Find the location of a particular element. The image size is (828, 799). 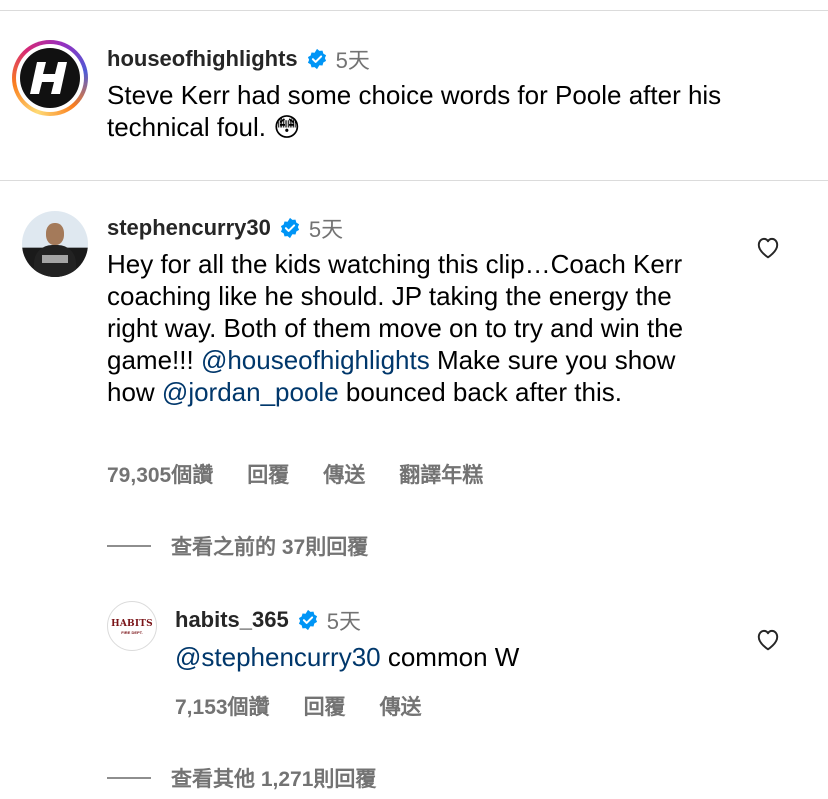

reply-username: habits_365 is located at coordinates (232, 620).